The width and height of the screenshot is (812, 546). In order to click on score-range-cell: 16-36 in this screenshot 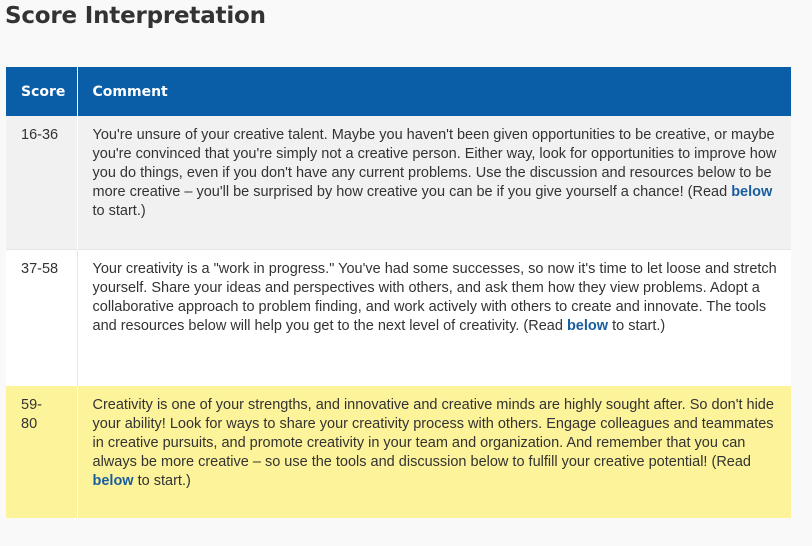, I will do `click(42, 183)`.